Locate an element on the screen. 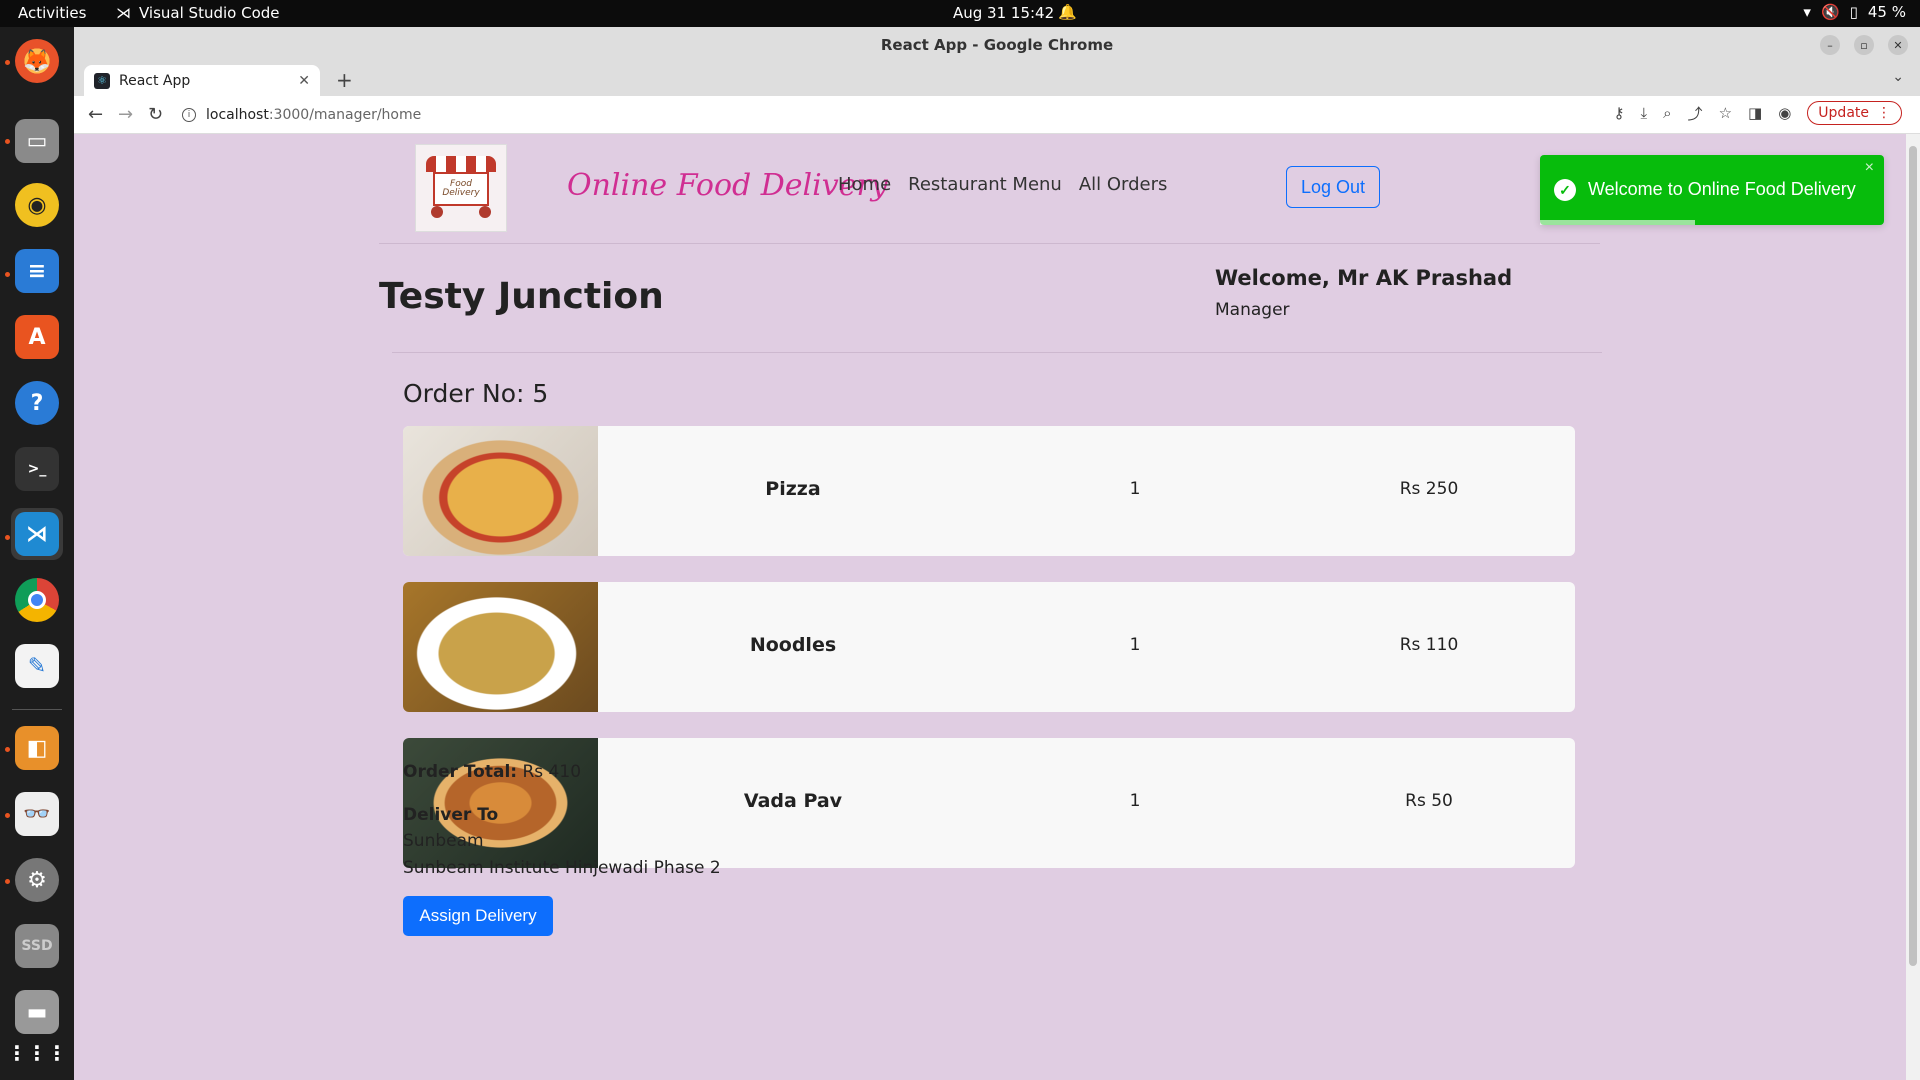 This screenshot has height=1080, width=1920. maximize-icon: ▫ is located at coordinates (1864, 45).